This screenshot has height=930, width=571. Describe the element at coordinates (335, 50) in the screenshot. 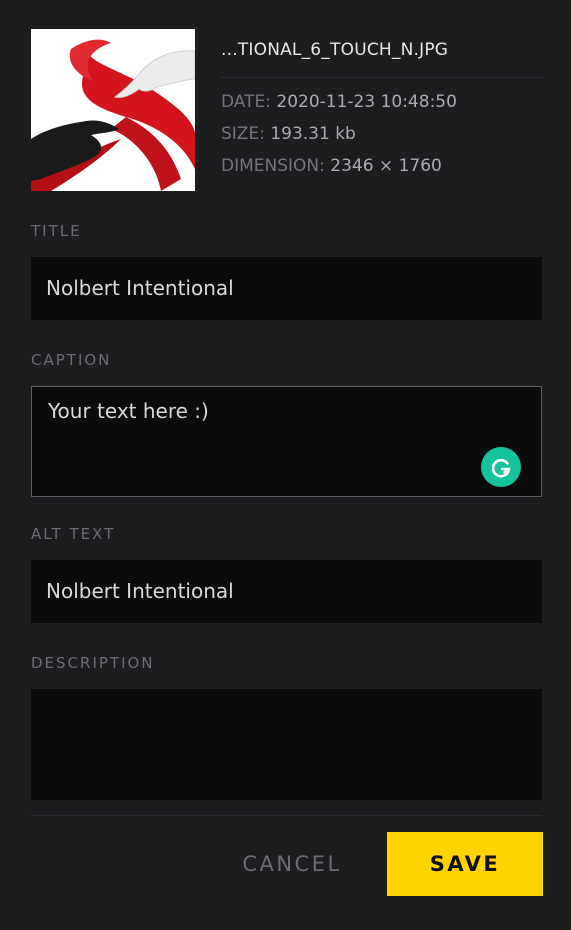

I see `file-name: ...TIONAL_6_TOUCH_N.JPG` at that location.